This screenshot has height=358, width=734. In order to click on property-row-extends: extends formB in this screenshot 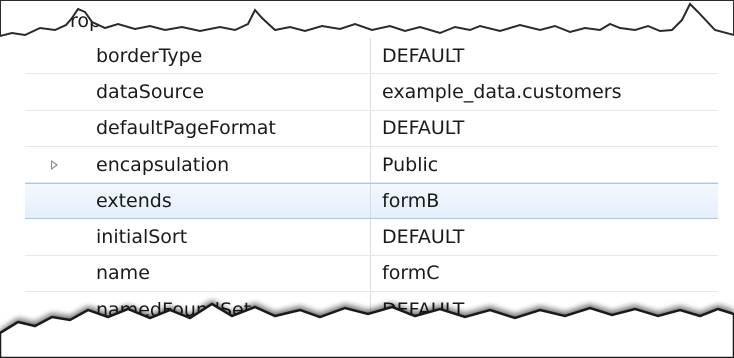, I will do `click(371, 201)`.